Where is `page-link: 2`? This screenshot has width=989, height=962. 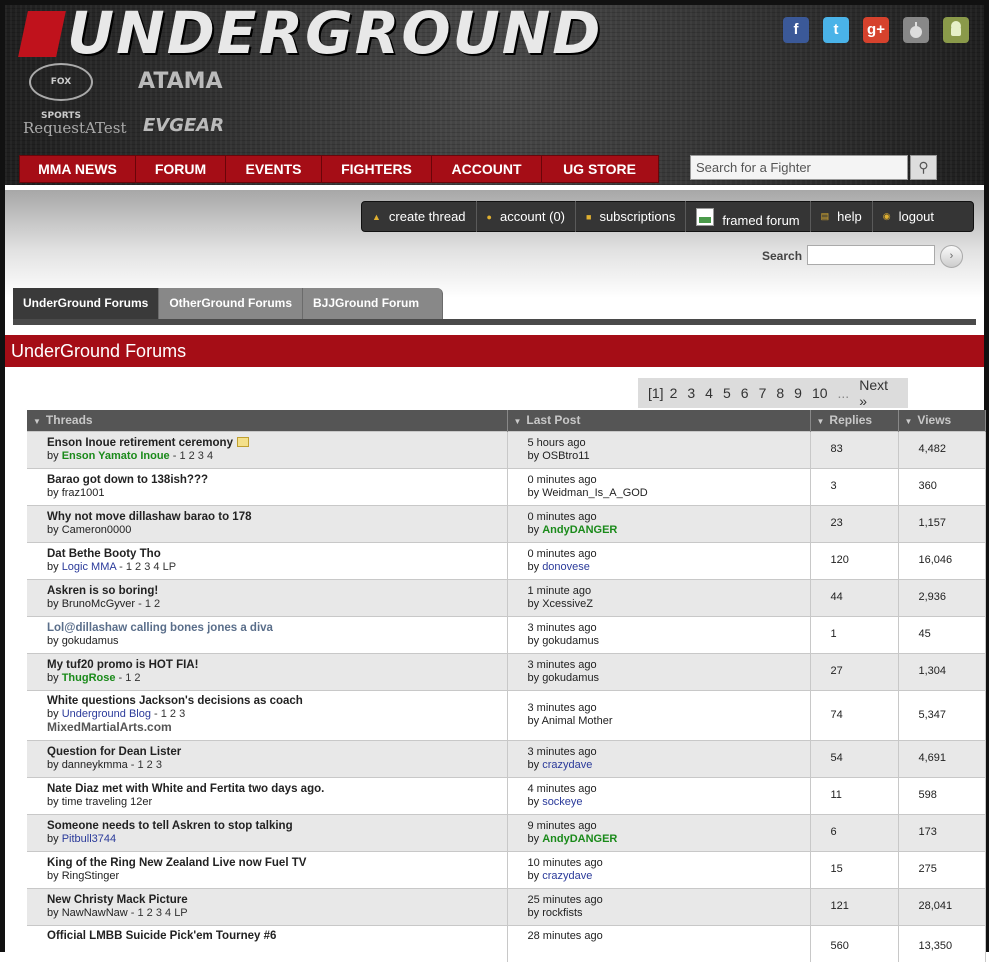
page-link: 2 is located at coordinates (674, 393).